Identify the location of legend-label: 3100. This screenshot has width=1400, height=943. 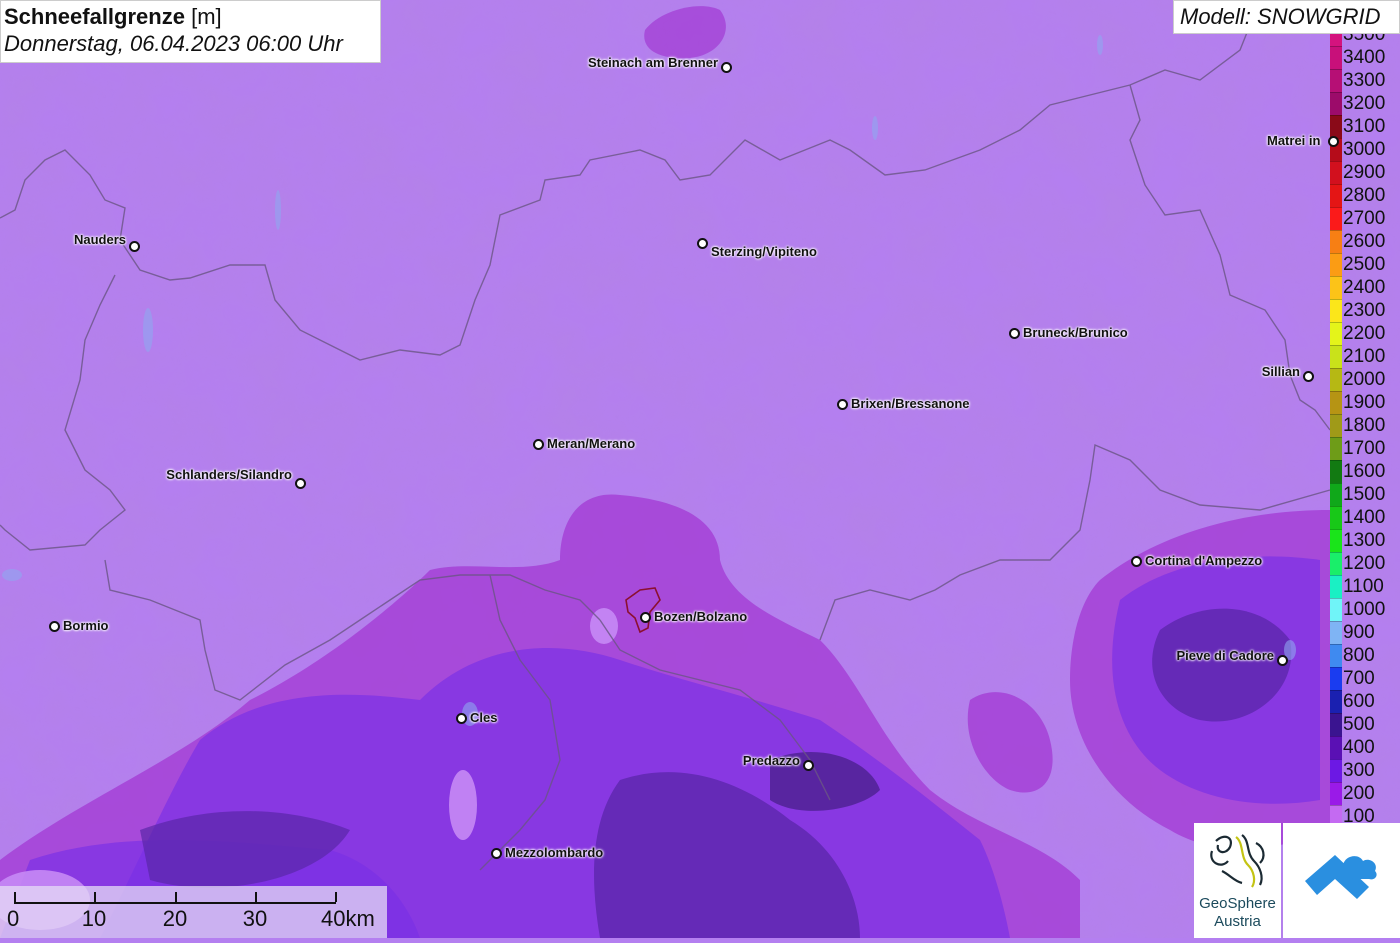
(1364, 126).